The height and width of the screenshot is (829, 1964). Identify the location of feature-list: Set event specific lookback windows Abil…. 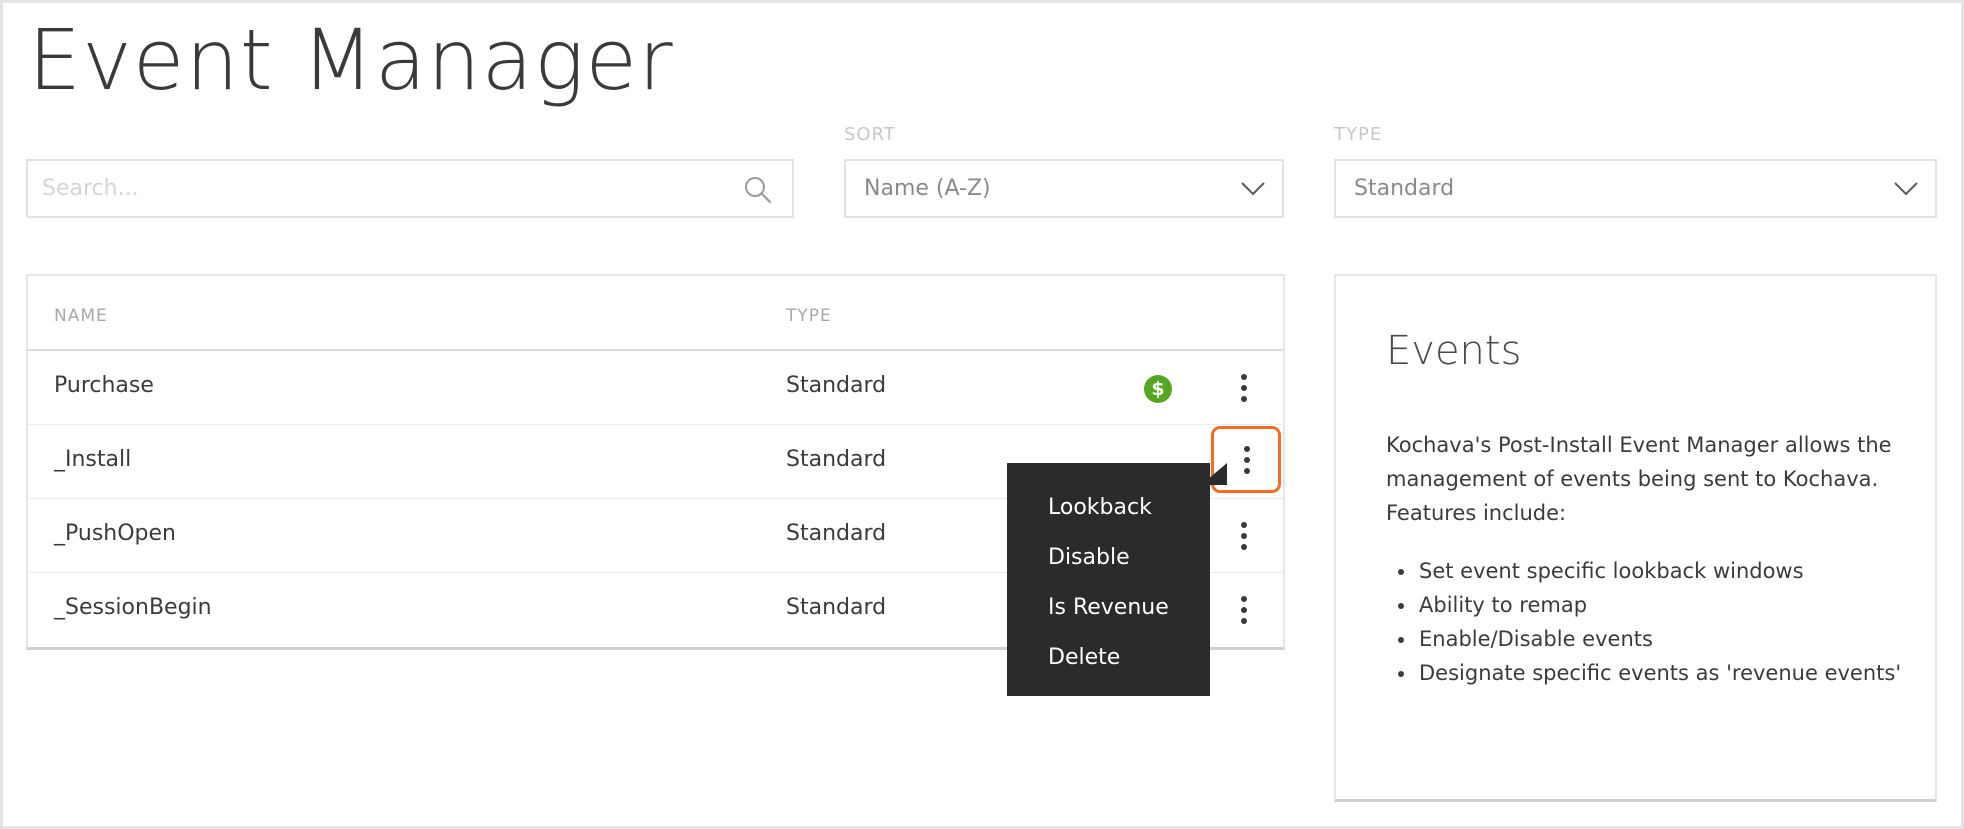
(1646, 622).